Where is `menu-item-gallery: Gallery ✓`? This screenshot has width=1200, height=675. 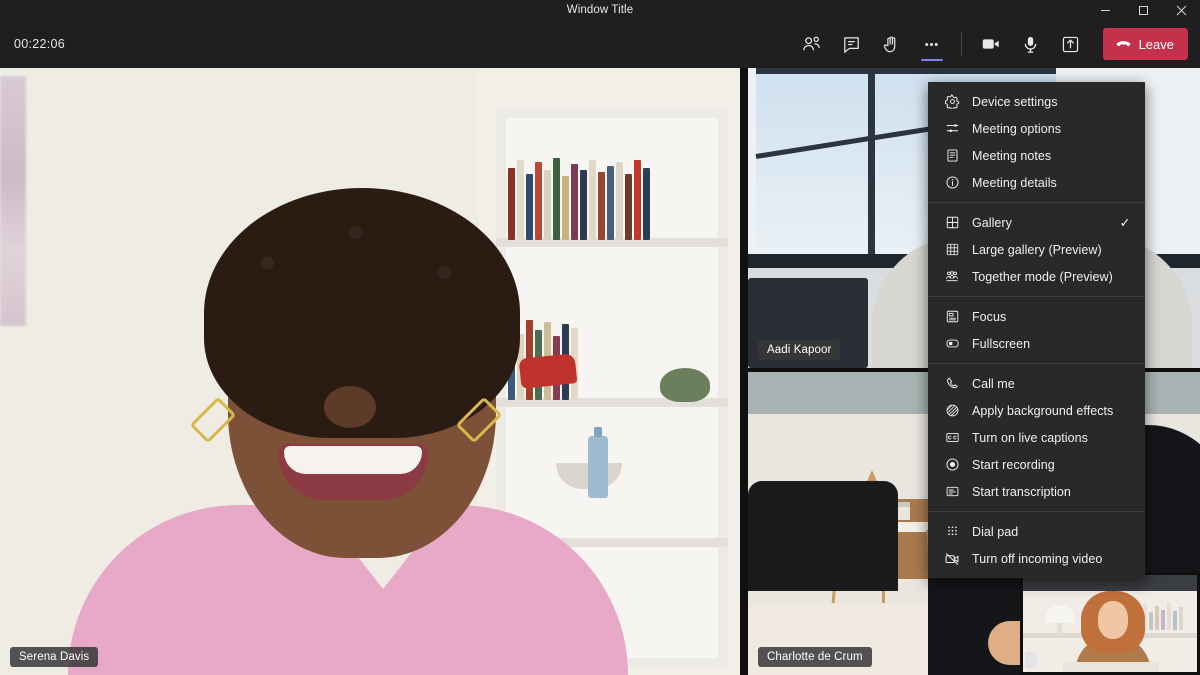
menu-item-gallery: Gallery ✓ is located at coordinates (1036, 222).